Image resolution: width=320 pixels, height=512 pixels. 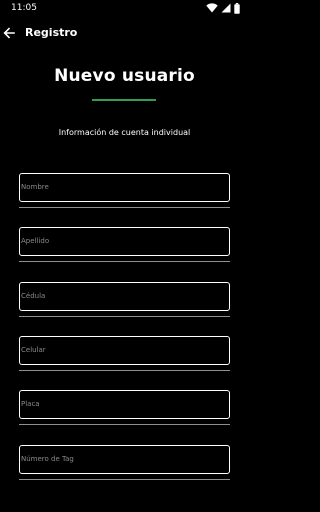 I want to click on status-icons, so click(x=223, y=8).